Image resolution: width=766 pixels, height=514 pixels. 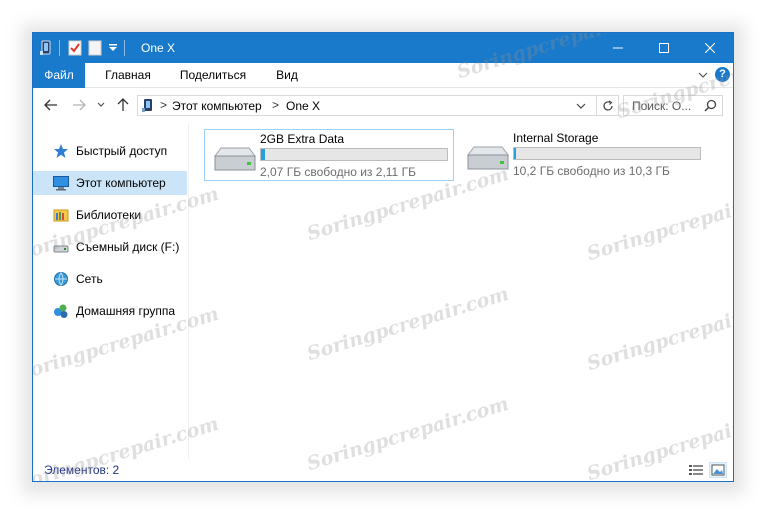 I want to click on sidebar-item-network: Сеть, so click(x=110, y=279).